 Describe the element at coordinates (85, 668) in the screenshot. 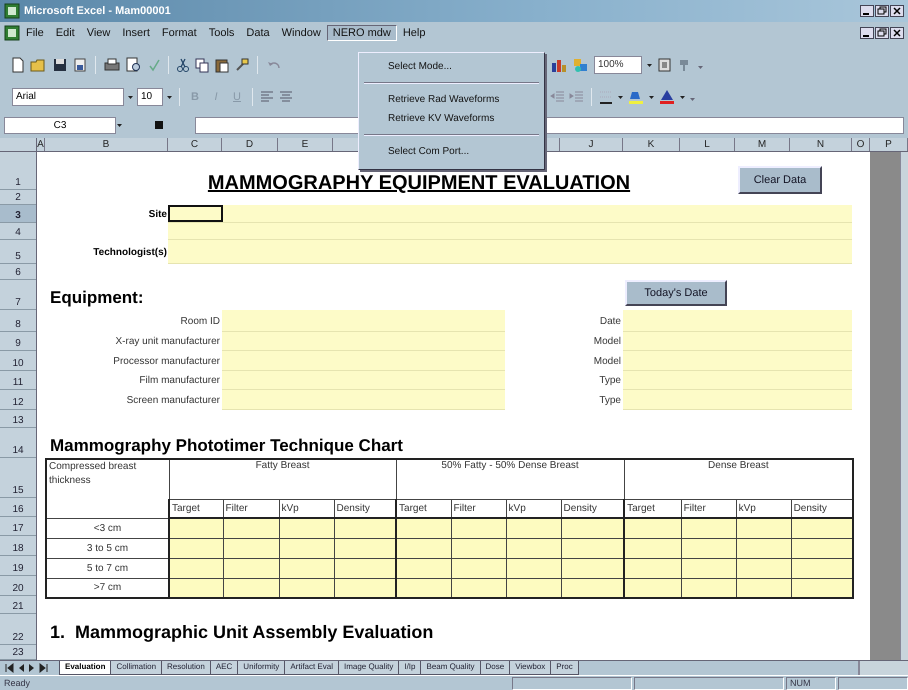

I see `sheet-tab: Evaluation` at that location.